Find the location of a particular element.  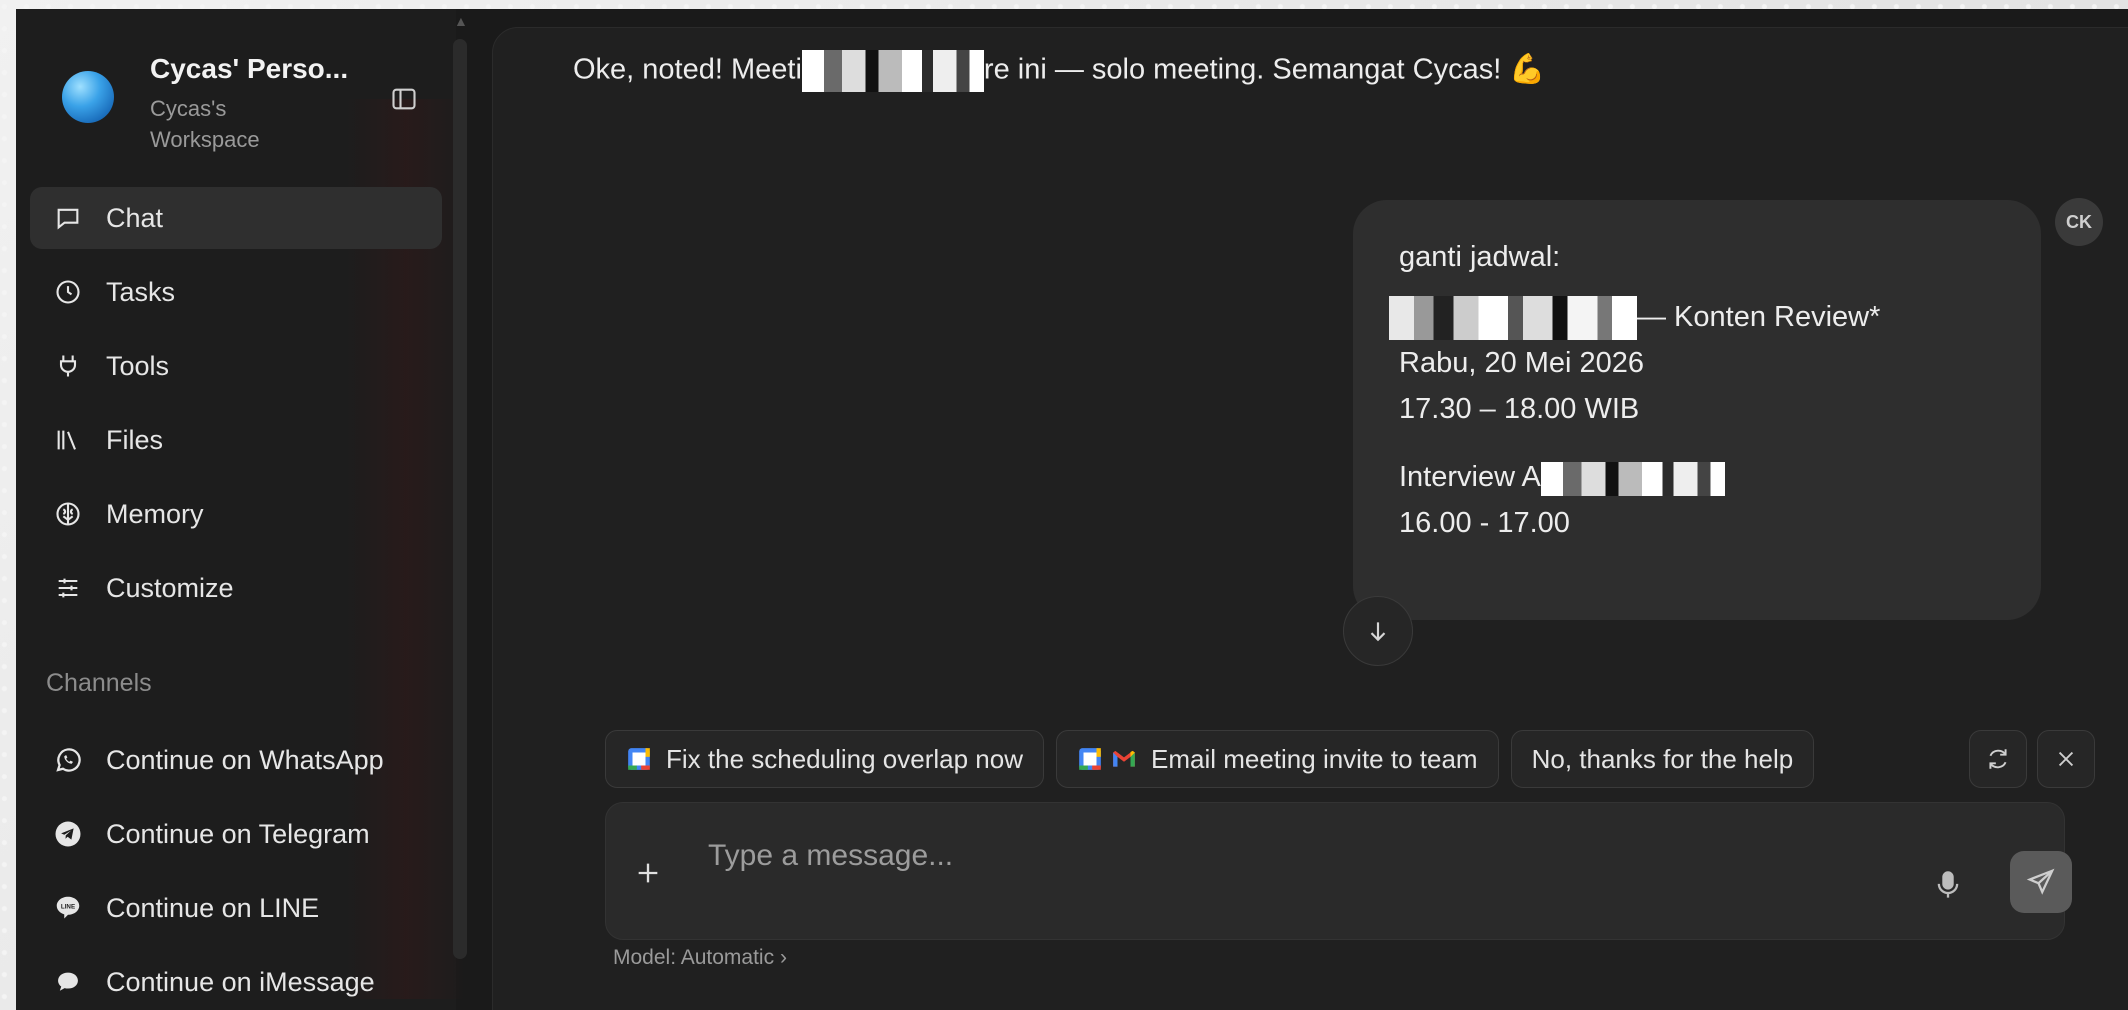

workspace-header: Cycas' Perso... Cycas's Workspace is located at coordinates (236, 96).